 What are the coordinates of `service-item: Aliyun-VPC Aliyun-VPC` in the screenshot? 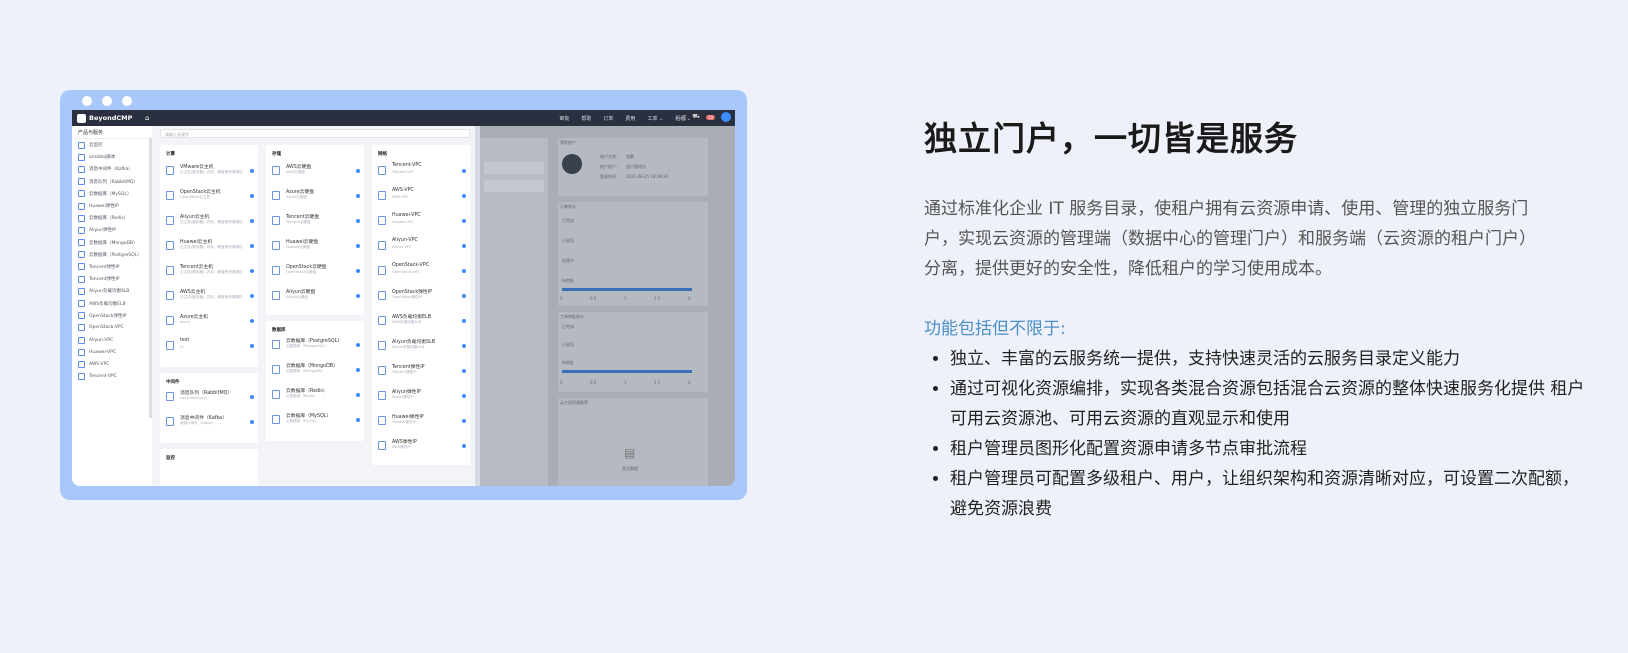 It's located at (422, 249).